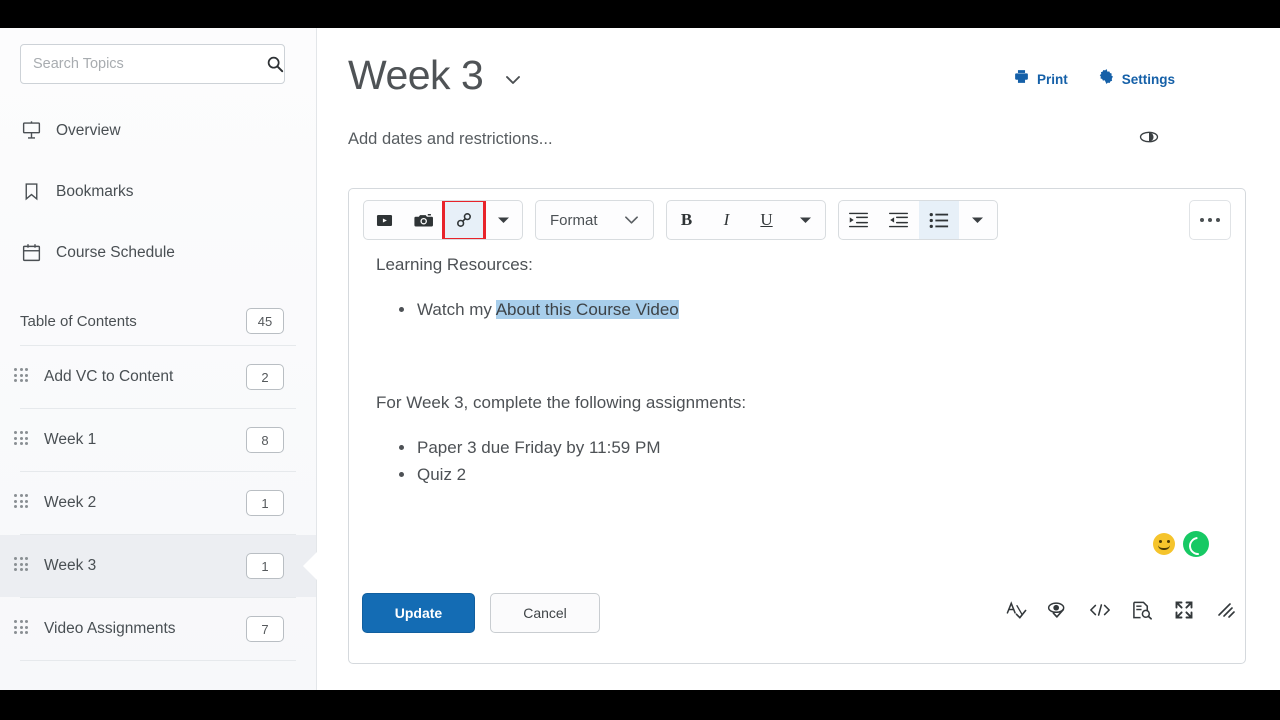  Describe the element at coordinates (1052, 79) in the screenshot. I see `print-label: Print` at that location.